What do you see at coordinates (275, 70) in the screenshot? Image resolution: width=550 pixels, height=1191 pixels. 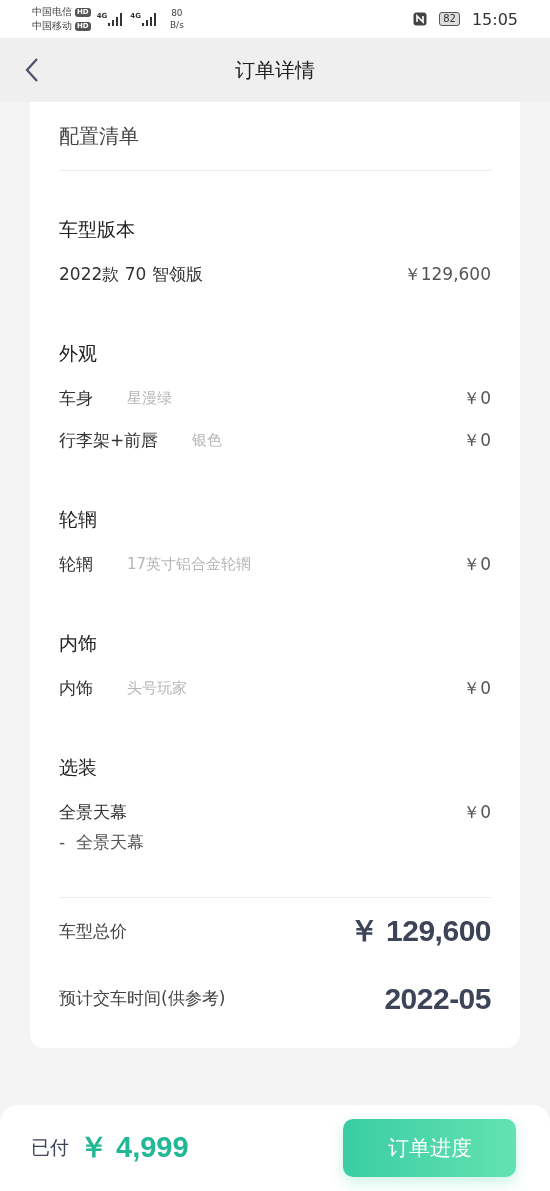 I see `page-title: 订单详情` at bounding box center [275, 70].